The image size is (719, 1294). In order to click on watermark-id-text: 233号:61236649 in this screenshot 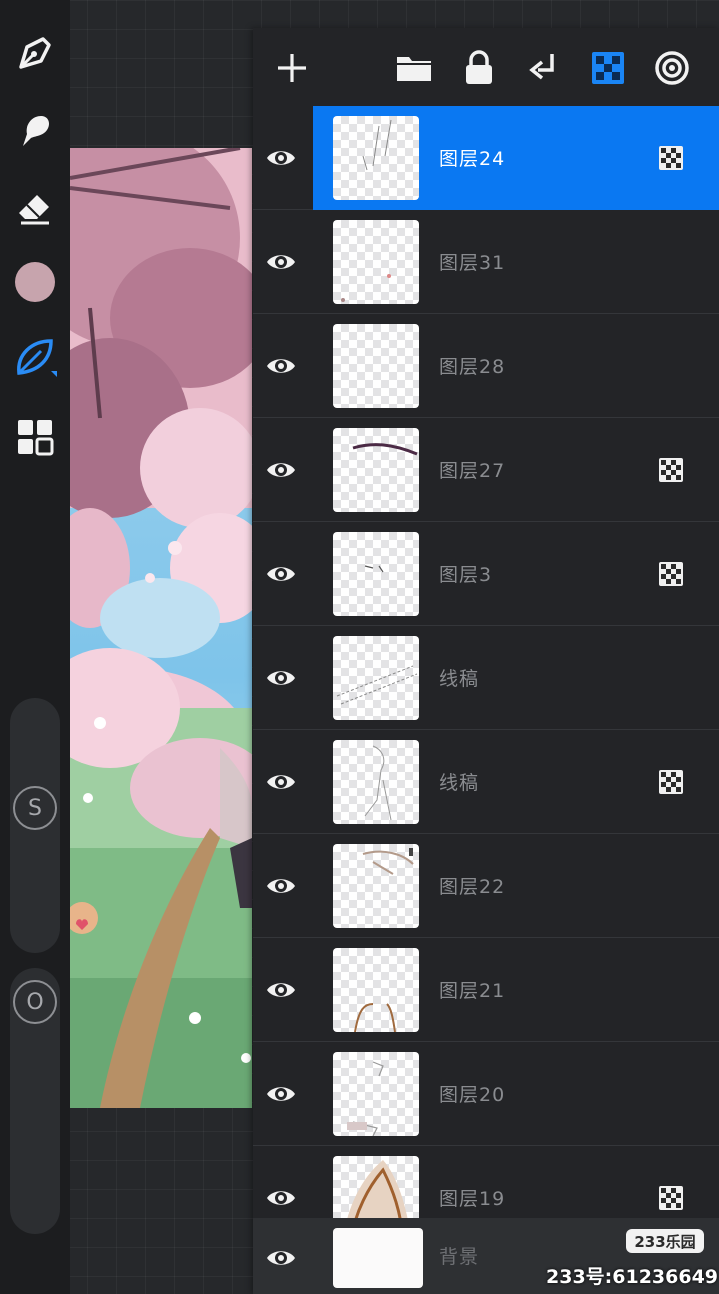, I will do `click(632, 1277)`.